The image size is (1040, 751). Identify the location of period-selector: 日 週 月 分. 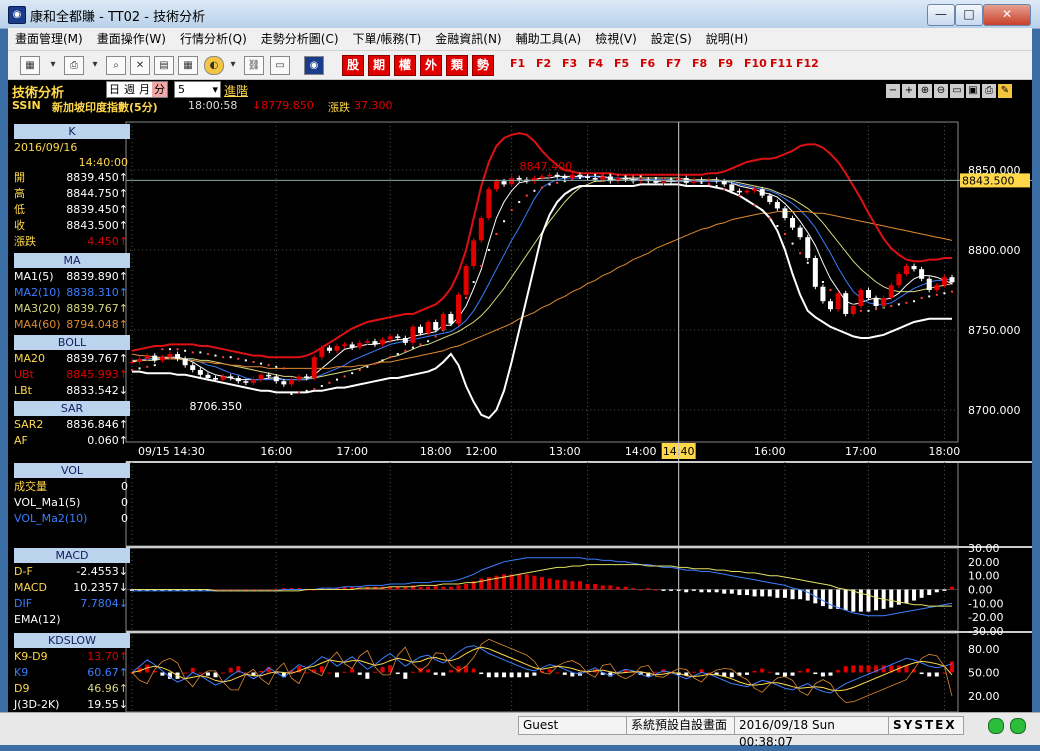
(137, 89).